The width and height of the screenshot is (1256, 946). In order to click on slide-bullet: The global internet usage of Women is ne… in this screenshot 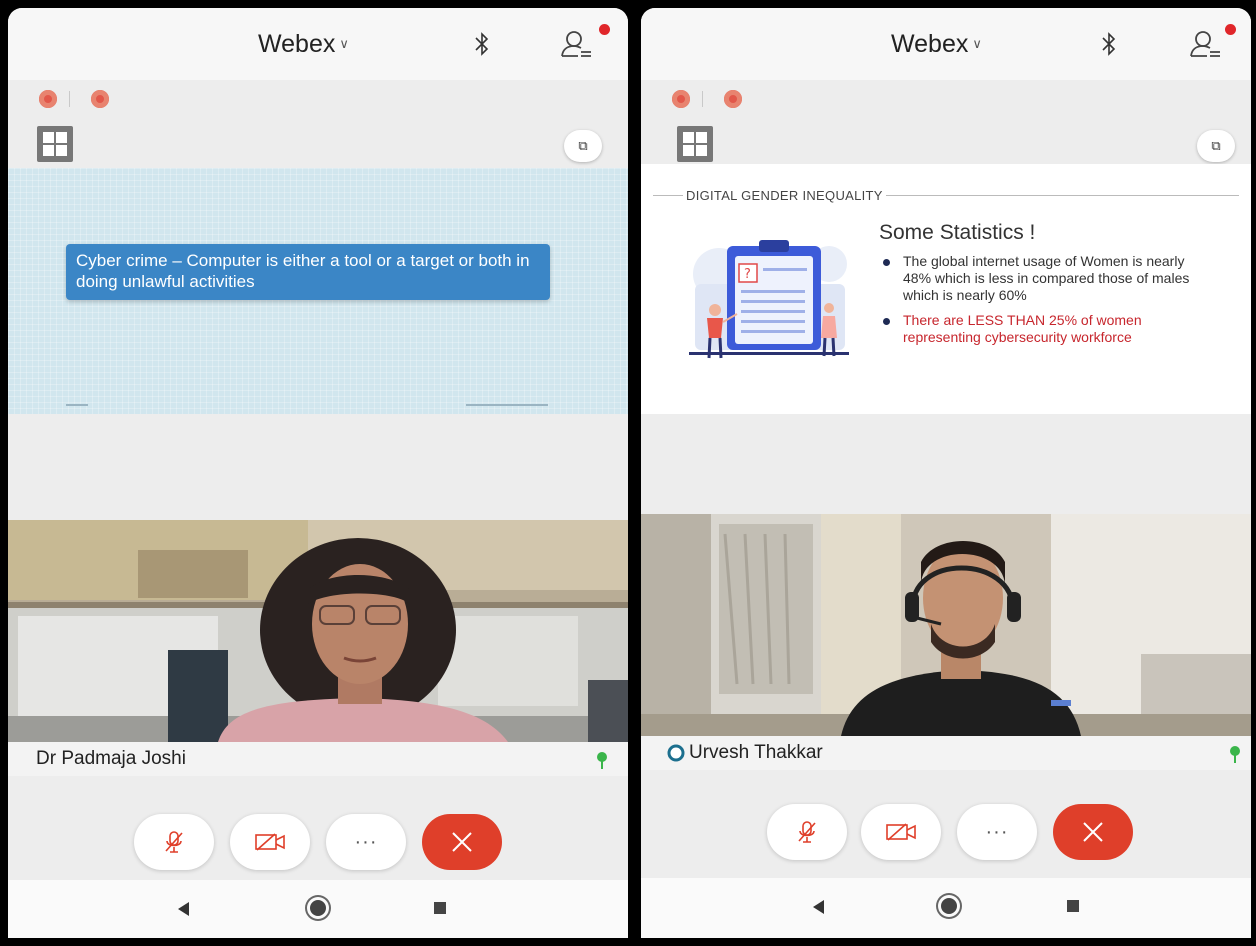, I will do `click(1048, 278)`.